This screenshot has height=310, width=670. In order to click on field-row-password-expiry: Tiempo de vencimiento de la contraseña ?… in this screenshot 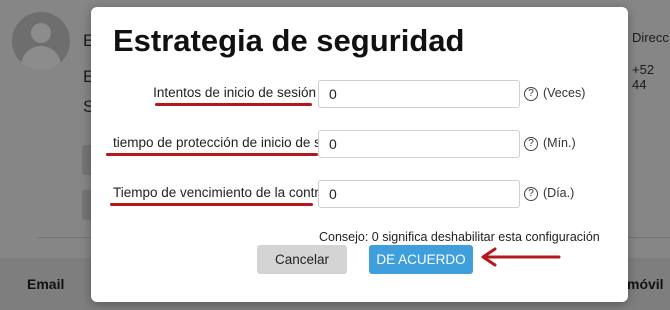, I will do `click(359, 194)`.